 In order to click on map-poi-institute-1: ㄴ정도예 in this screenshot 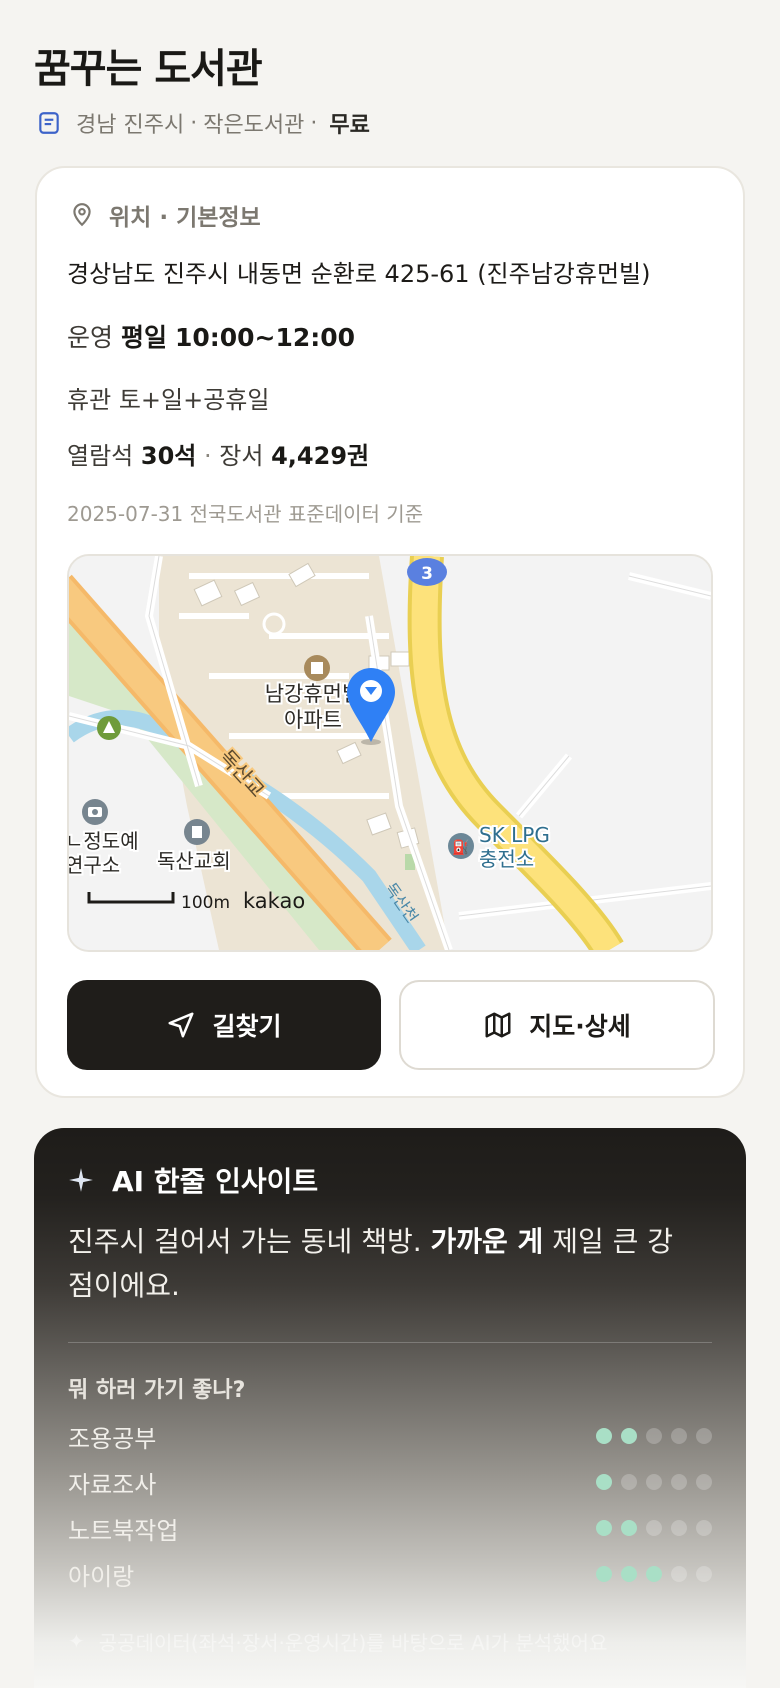, I will do `click(104, 841)`.